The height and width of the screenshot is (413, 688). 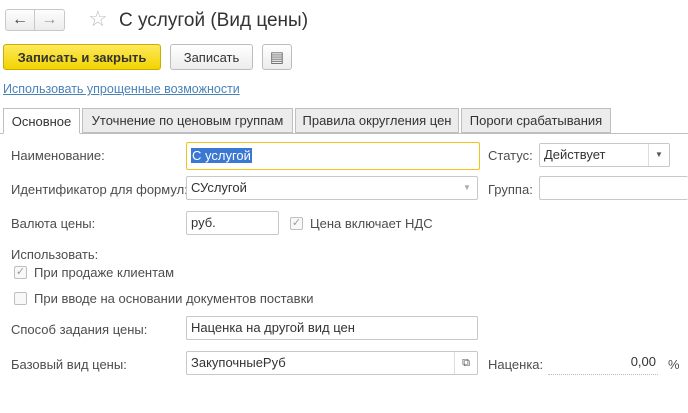 What do you see at coordinates (333, 156) in the screenshot?
I see `name-field: С услугой` at bounding box center [333, 156].